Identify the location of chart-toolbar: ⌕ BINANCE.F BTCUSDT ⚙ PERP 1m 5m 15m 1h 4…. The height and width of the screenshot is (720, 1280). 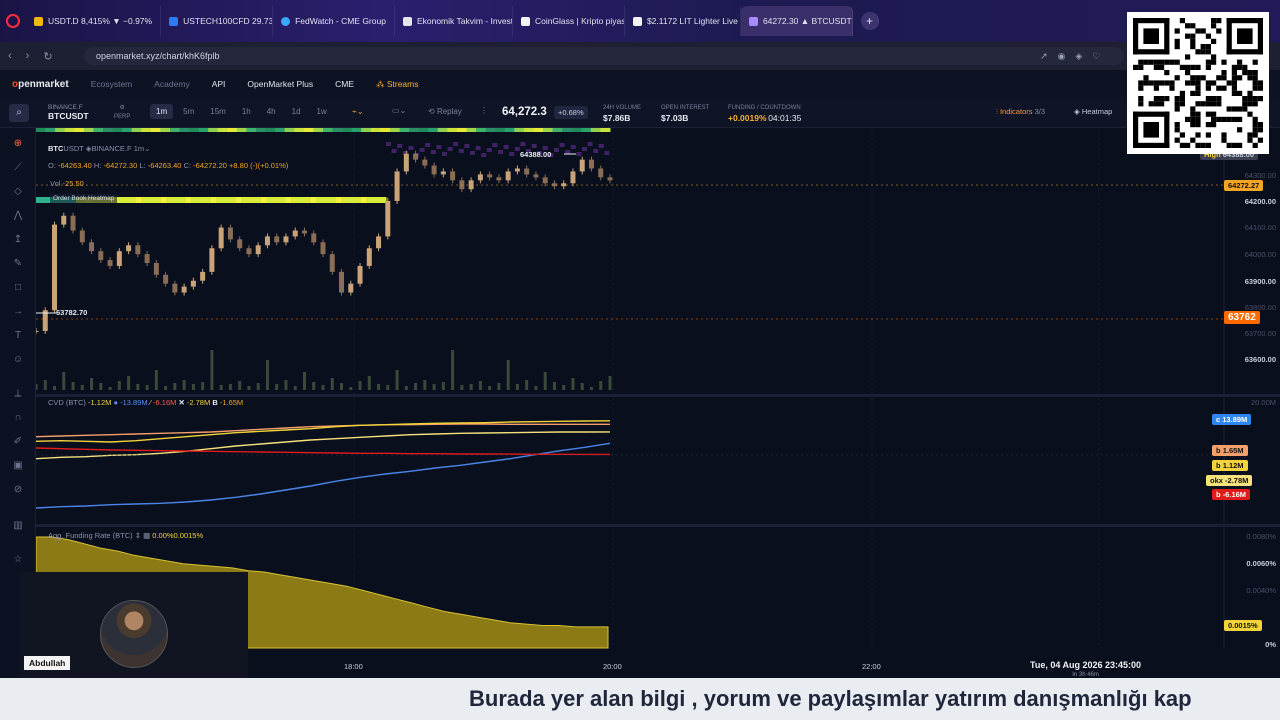
(640, 113).